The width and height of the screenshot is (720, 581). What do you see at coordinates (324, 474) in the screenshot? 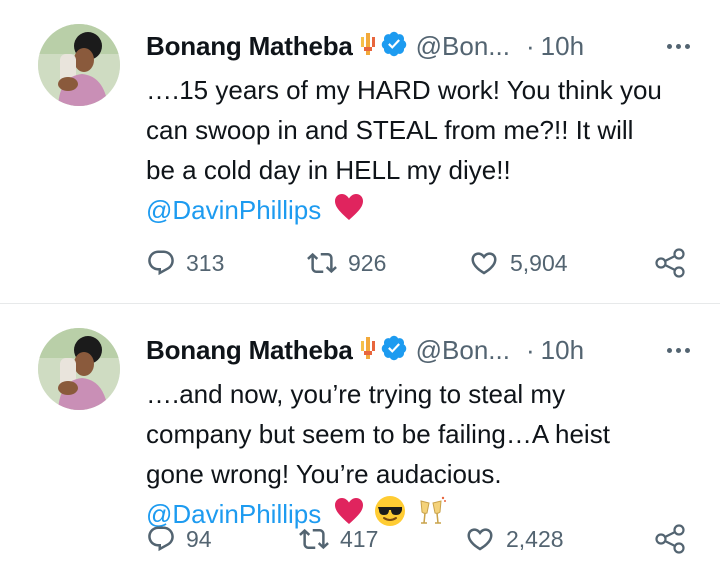
I see `tweet-line: gone wrong! You’re audacious.` at bounding box center [324, 474].